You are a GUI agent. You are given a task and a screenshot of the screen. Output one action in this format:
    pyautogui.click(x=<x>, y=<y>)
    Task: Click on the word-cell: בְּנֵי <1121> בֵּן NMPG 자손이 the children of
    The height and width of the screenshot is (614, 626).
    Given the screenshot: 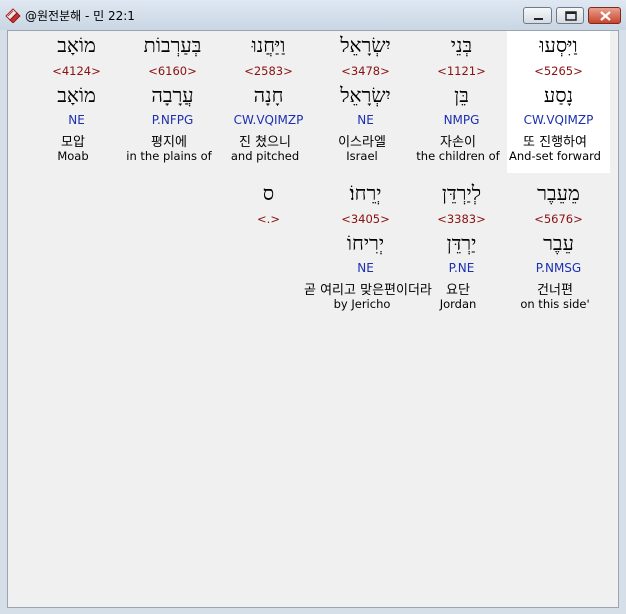 What is the action you would take?
    pyautogui.click(x=461, y=102)
    